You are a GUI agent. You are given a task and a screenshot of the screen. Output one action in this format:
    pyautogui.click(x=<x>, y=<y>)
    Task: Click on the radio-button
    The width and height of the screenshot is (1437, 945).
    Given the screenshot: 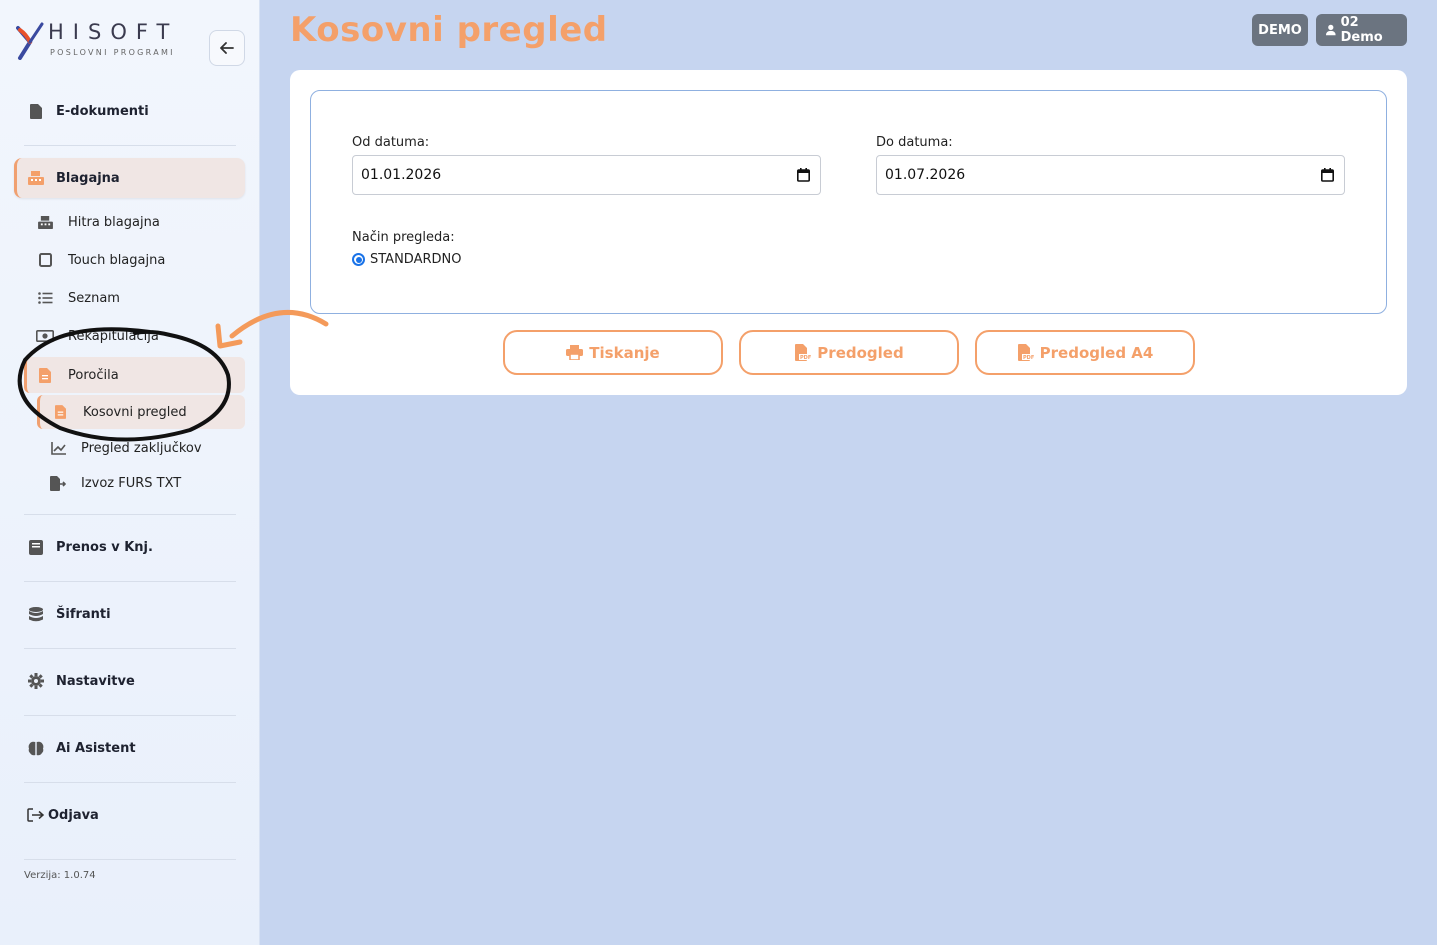 What is the action you would take?
    pyautogui.click(x=358, y=259)
    